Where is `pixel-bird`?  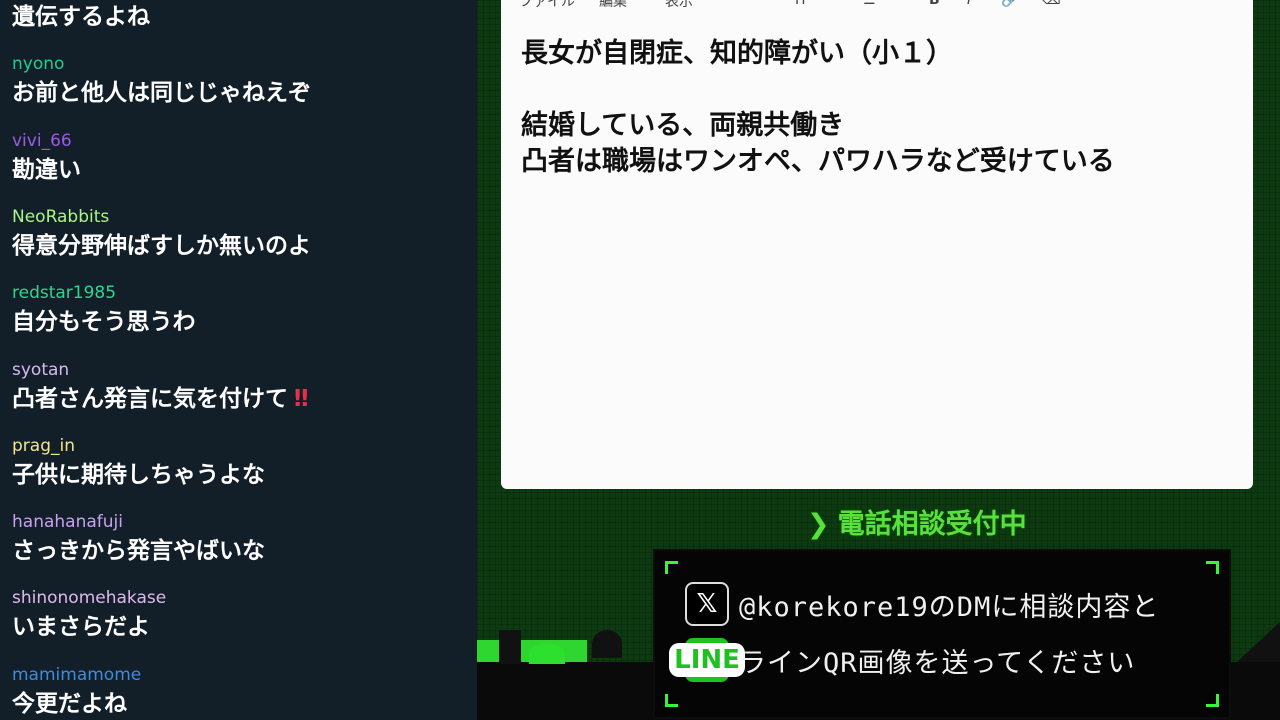
pixel-bird is located at coordinates (607, 644).